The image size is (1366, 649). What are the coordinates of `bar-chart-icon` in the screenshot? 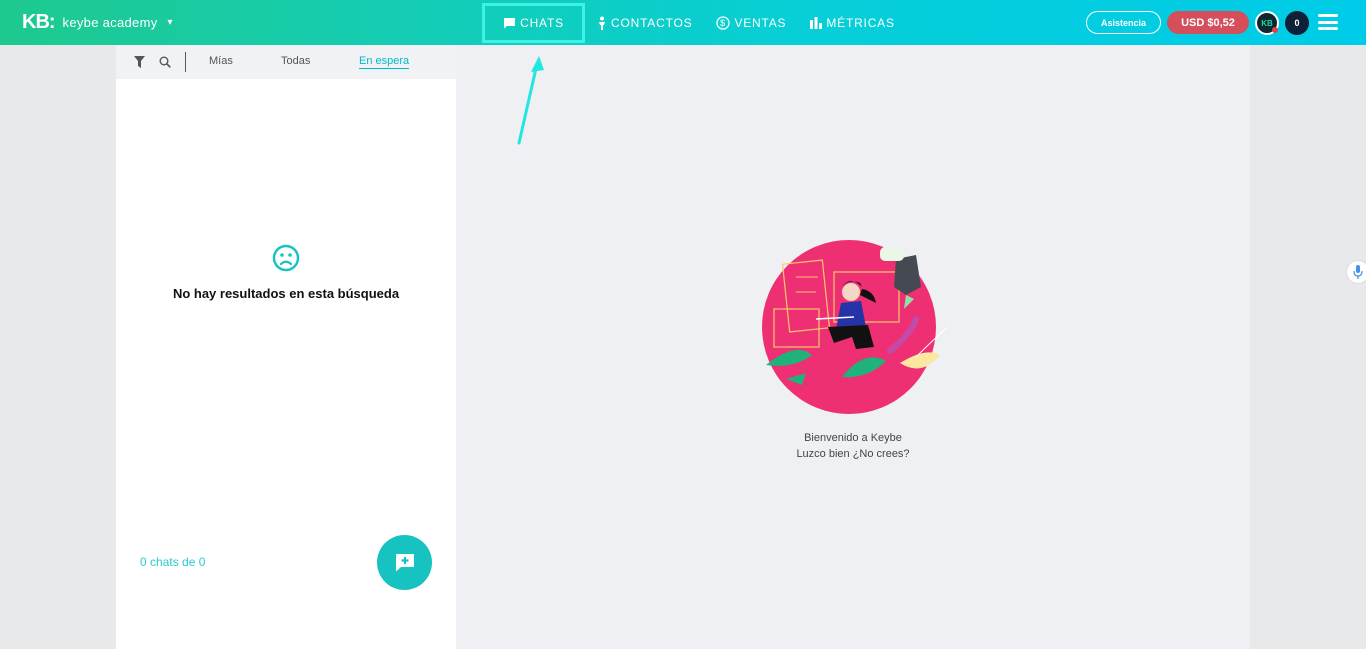 It's located at (816, 22).